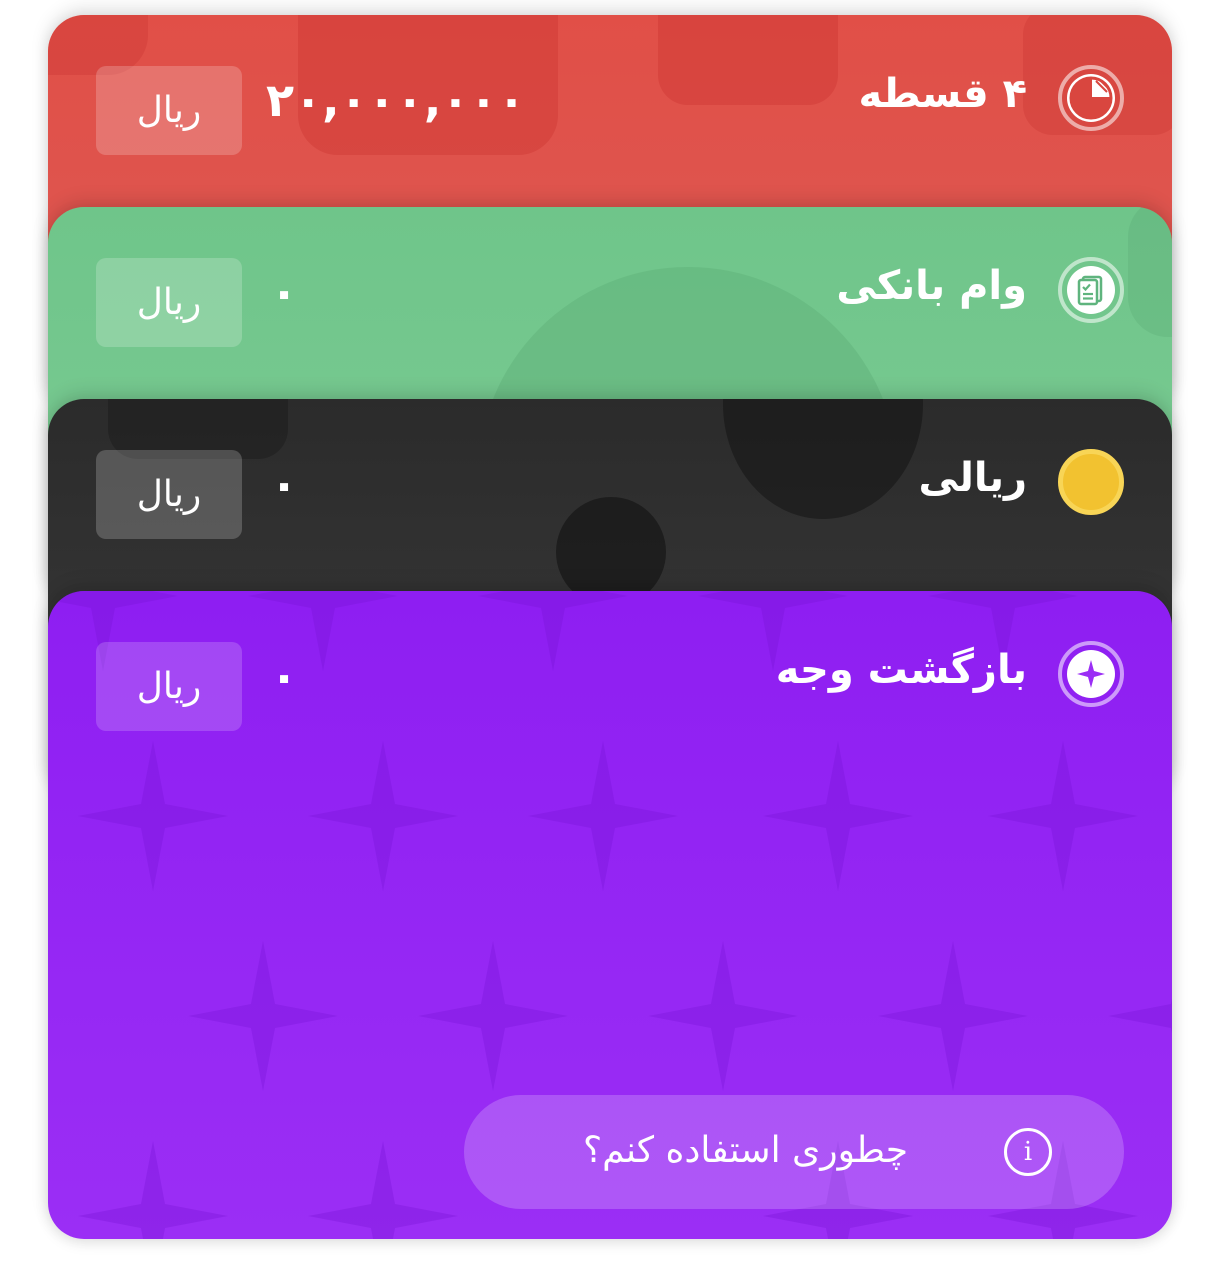  What do you see at coordinates (942, 94) in the screenshot?
I see `card-title: ۴ قسطه` at bounding box center [942, 94].